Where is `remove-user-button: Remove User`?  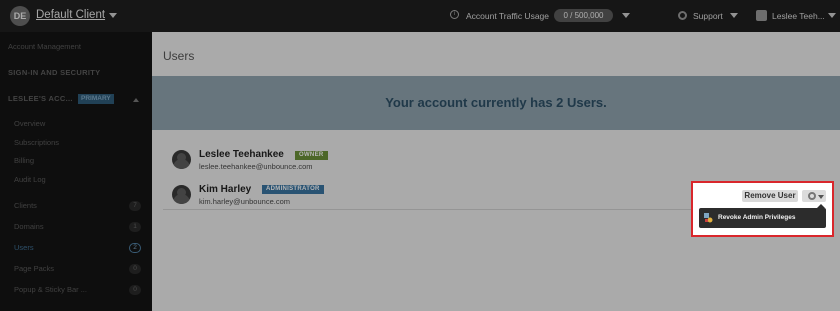
remove-user-button: Remove User is located at coordinates (770, 196).